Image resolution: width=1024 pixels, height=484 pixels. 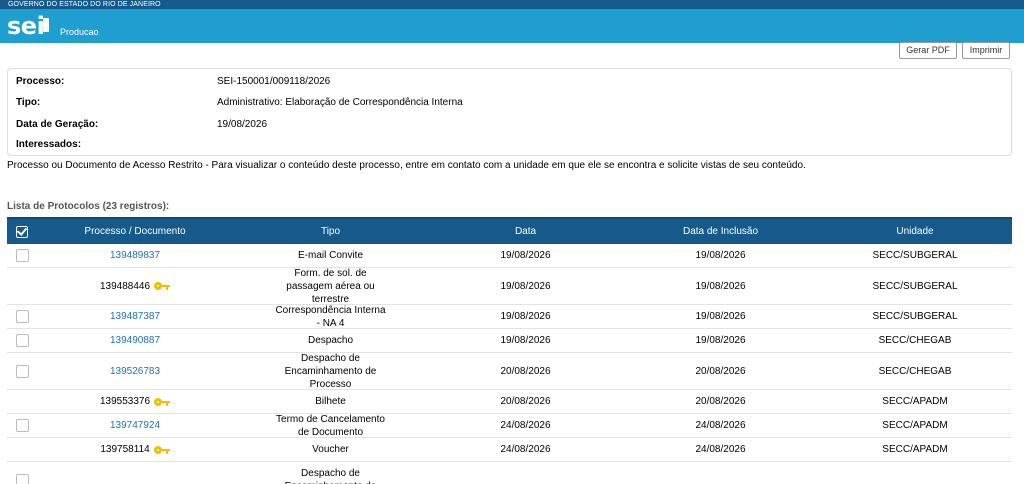 I want to click on column-header: Data, so click(x=525, y=231).